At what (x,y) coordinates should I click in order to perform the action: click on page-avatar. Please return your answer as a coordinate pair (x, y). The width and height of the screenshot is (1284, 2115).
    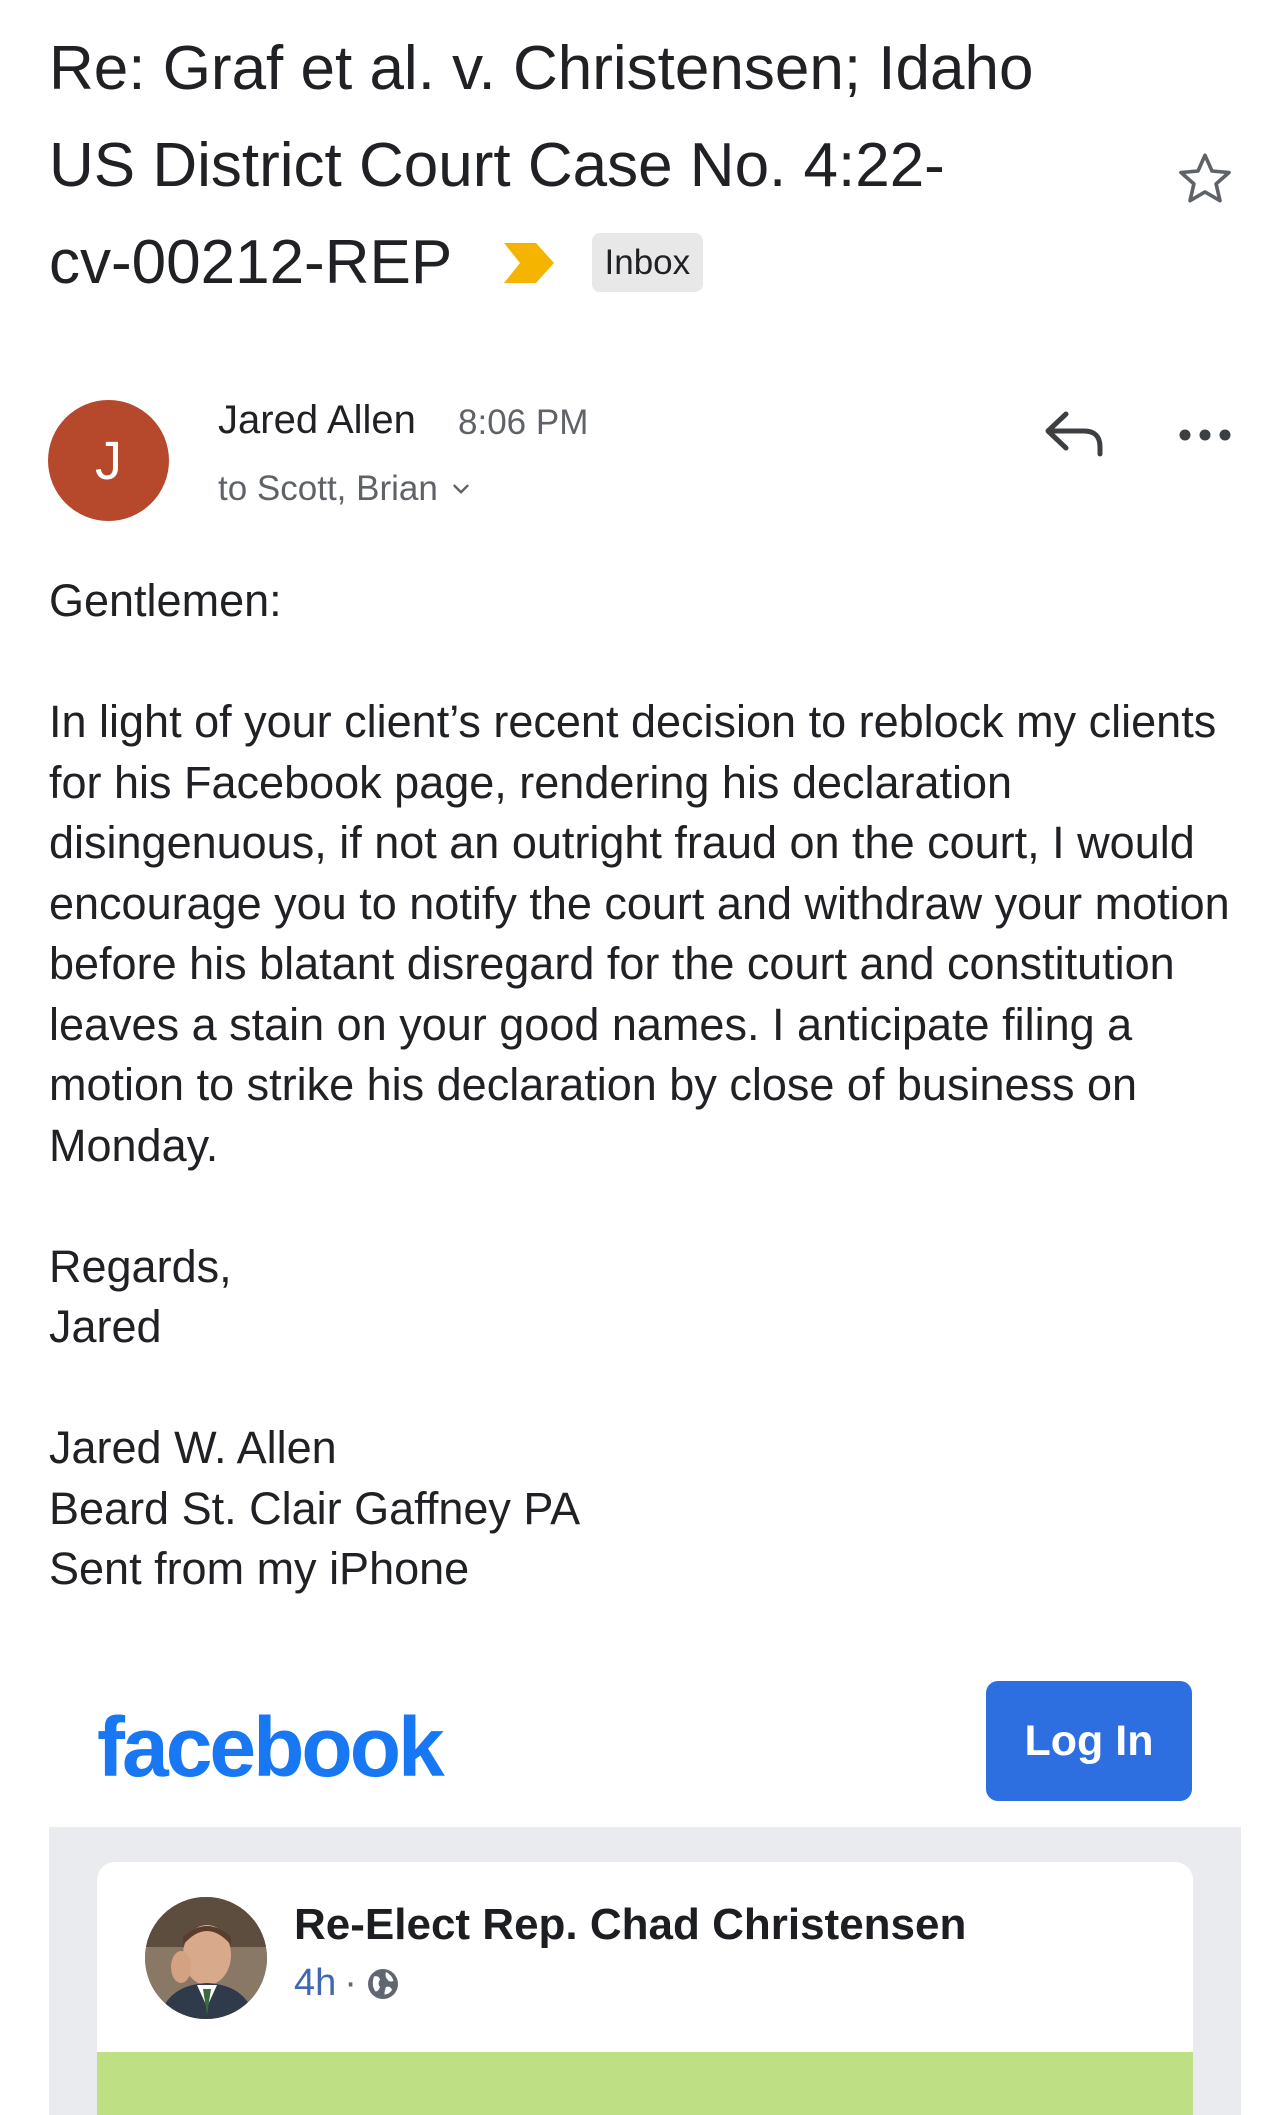
    Looking at the image, I should click on (206, 1958).